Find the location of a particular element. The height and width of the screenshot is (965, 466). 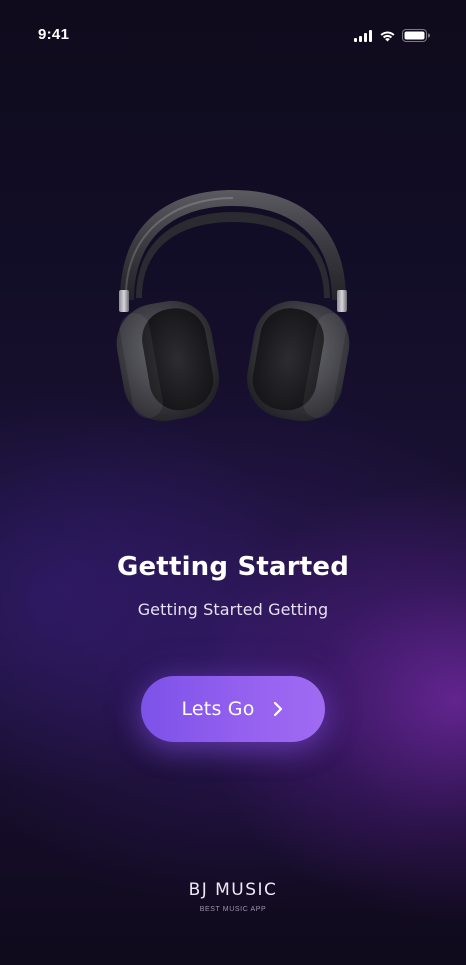

cellular-signal-icon is located at coordinates (363, 38).